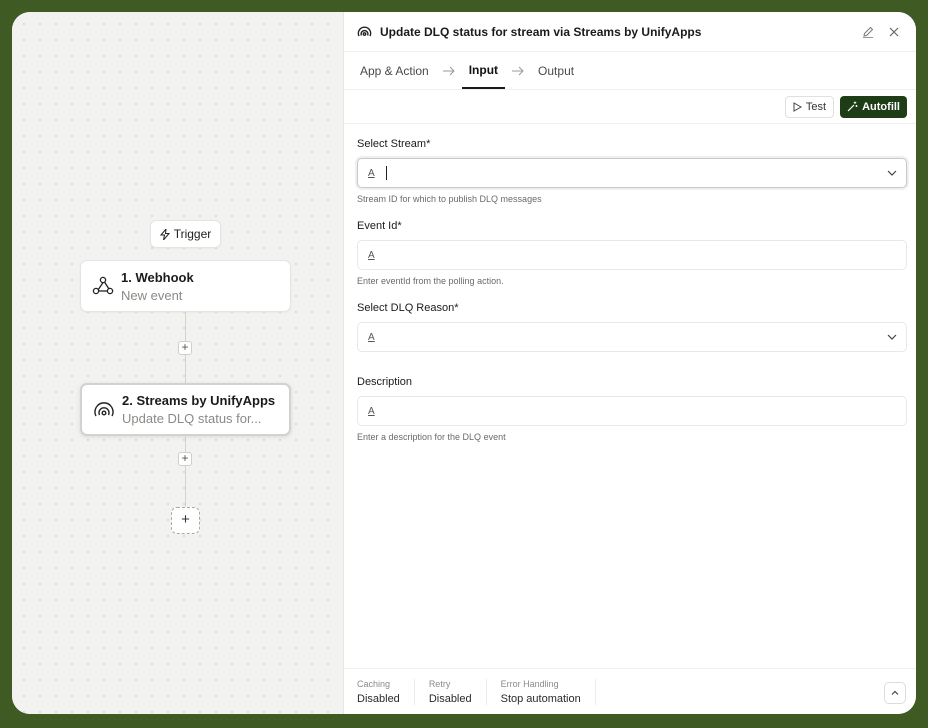 This screenshot has width=928, height=728. I want to click on play-icon, so click(797, 106).